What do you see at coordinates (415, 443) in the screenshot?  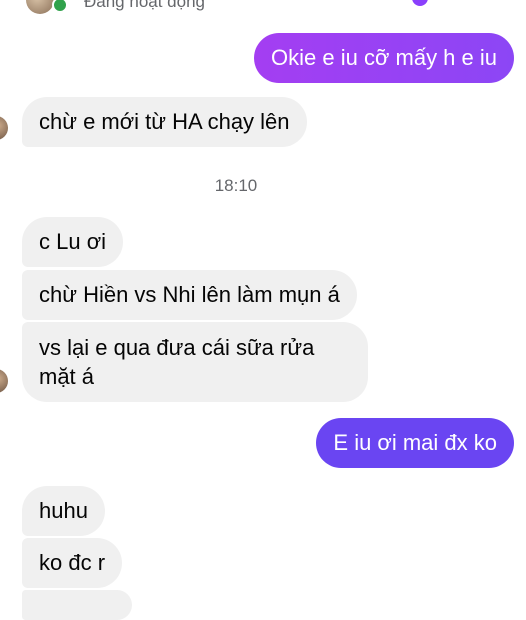 I see `outgoing-message: E iu ơi mai đx ko` at bounding box center [415, 443].